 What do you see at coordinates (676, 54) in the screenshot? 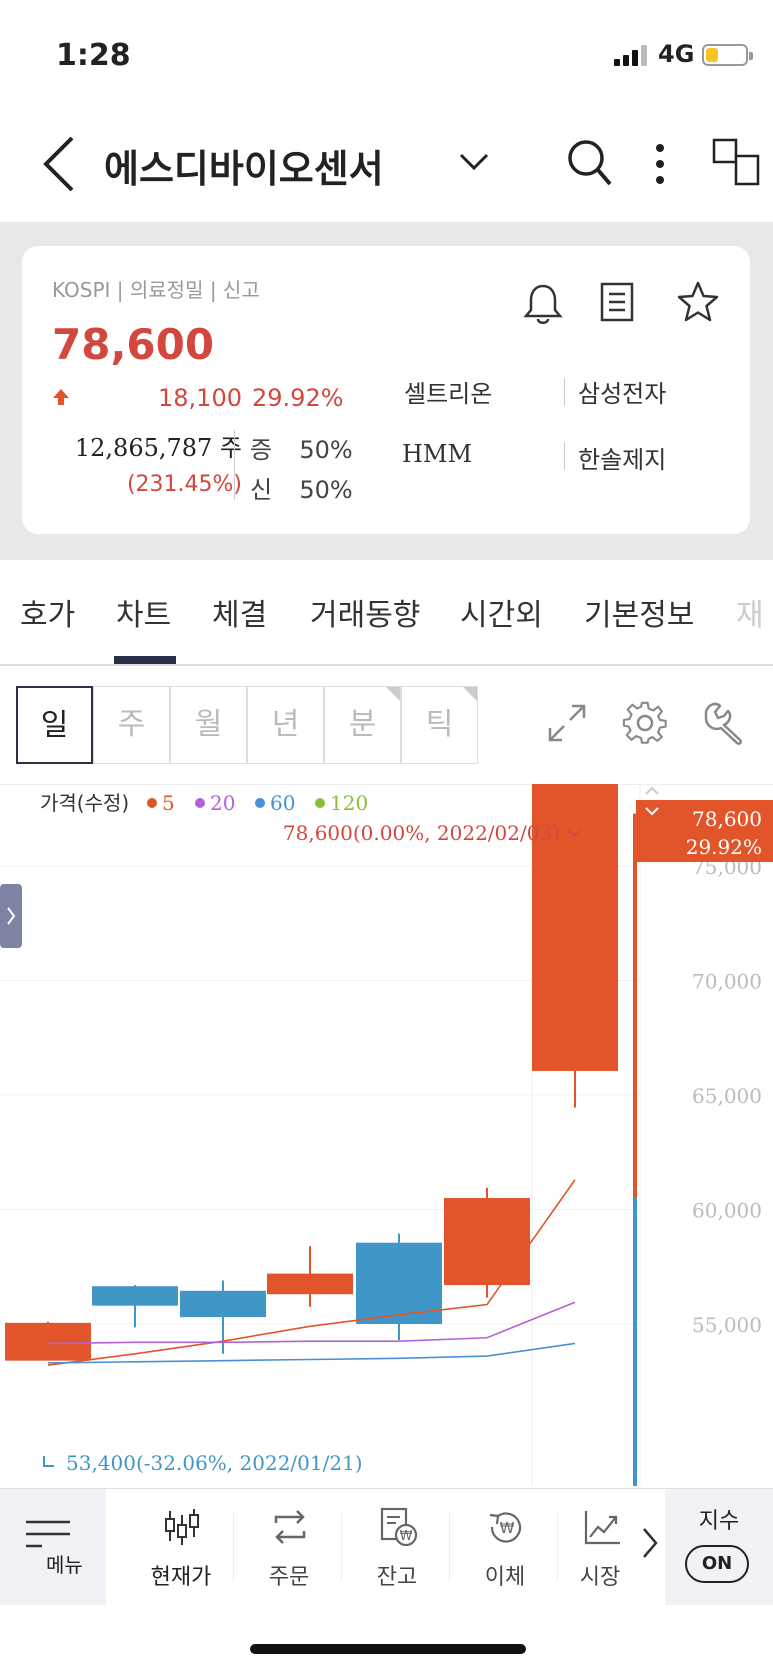
I see `network-type: 4G` at bounding box center [676, 54].